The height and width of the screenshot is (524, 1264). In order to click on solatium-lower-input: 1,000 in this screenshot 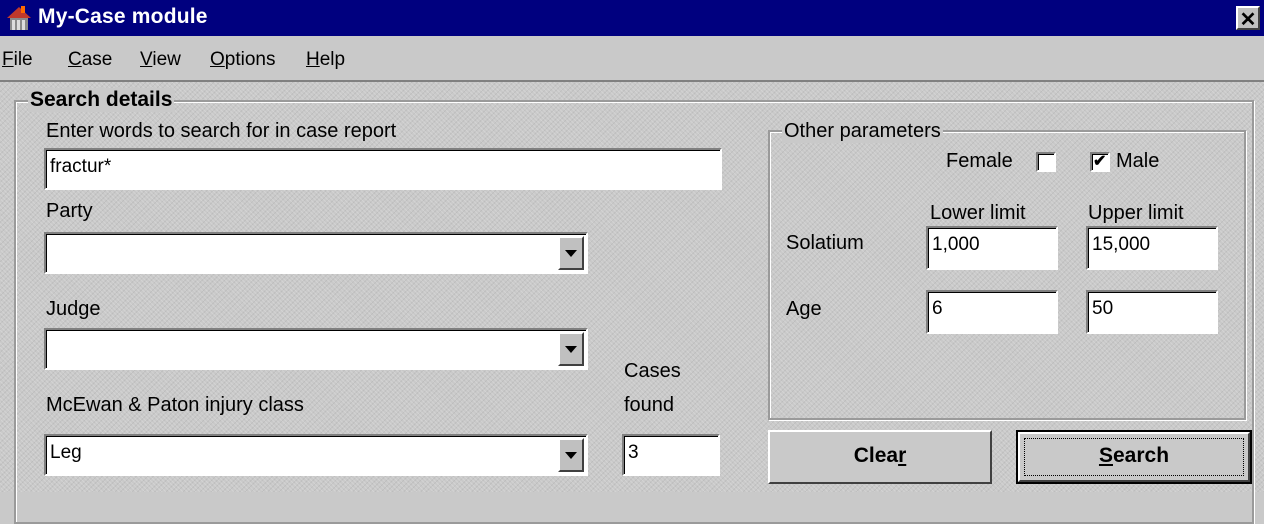, I will do `click(992, 248)`.